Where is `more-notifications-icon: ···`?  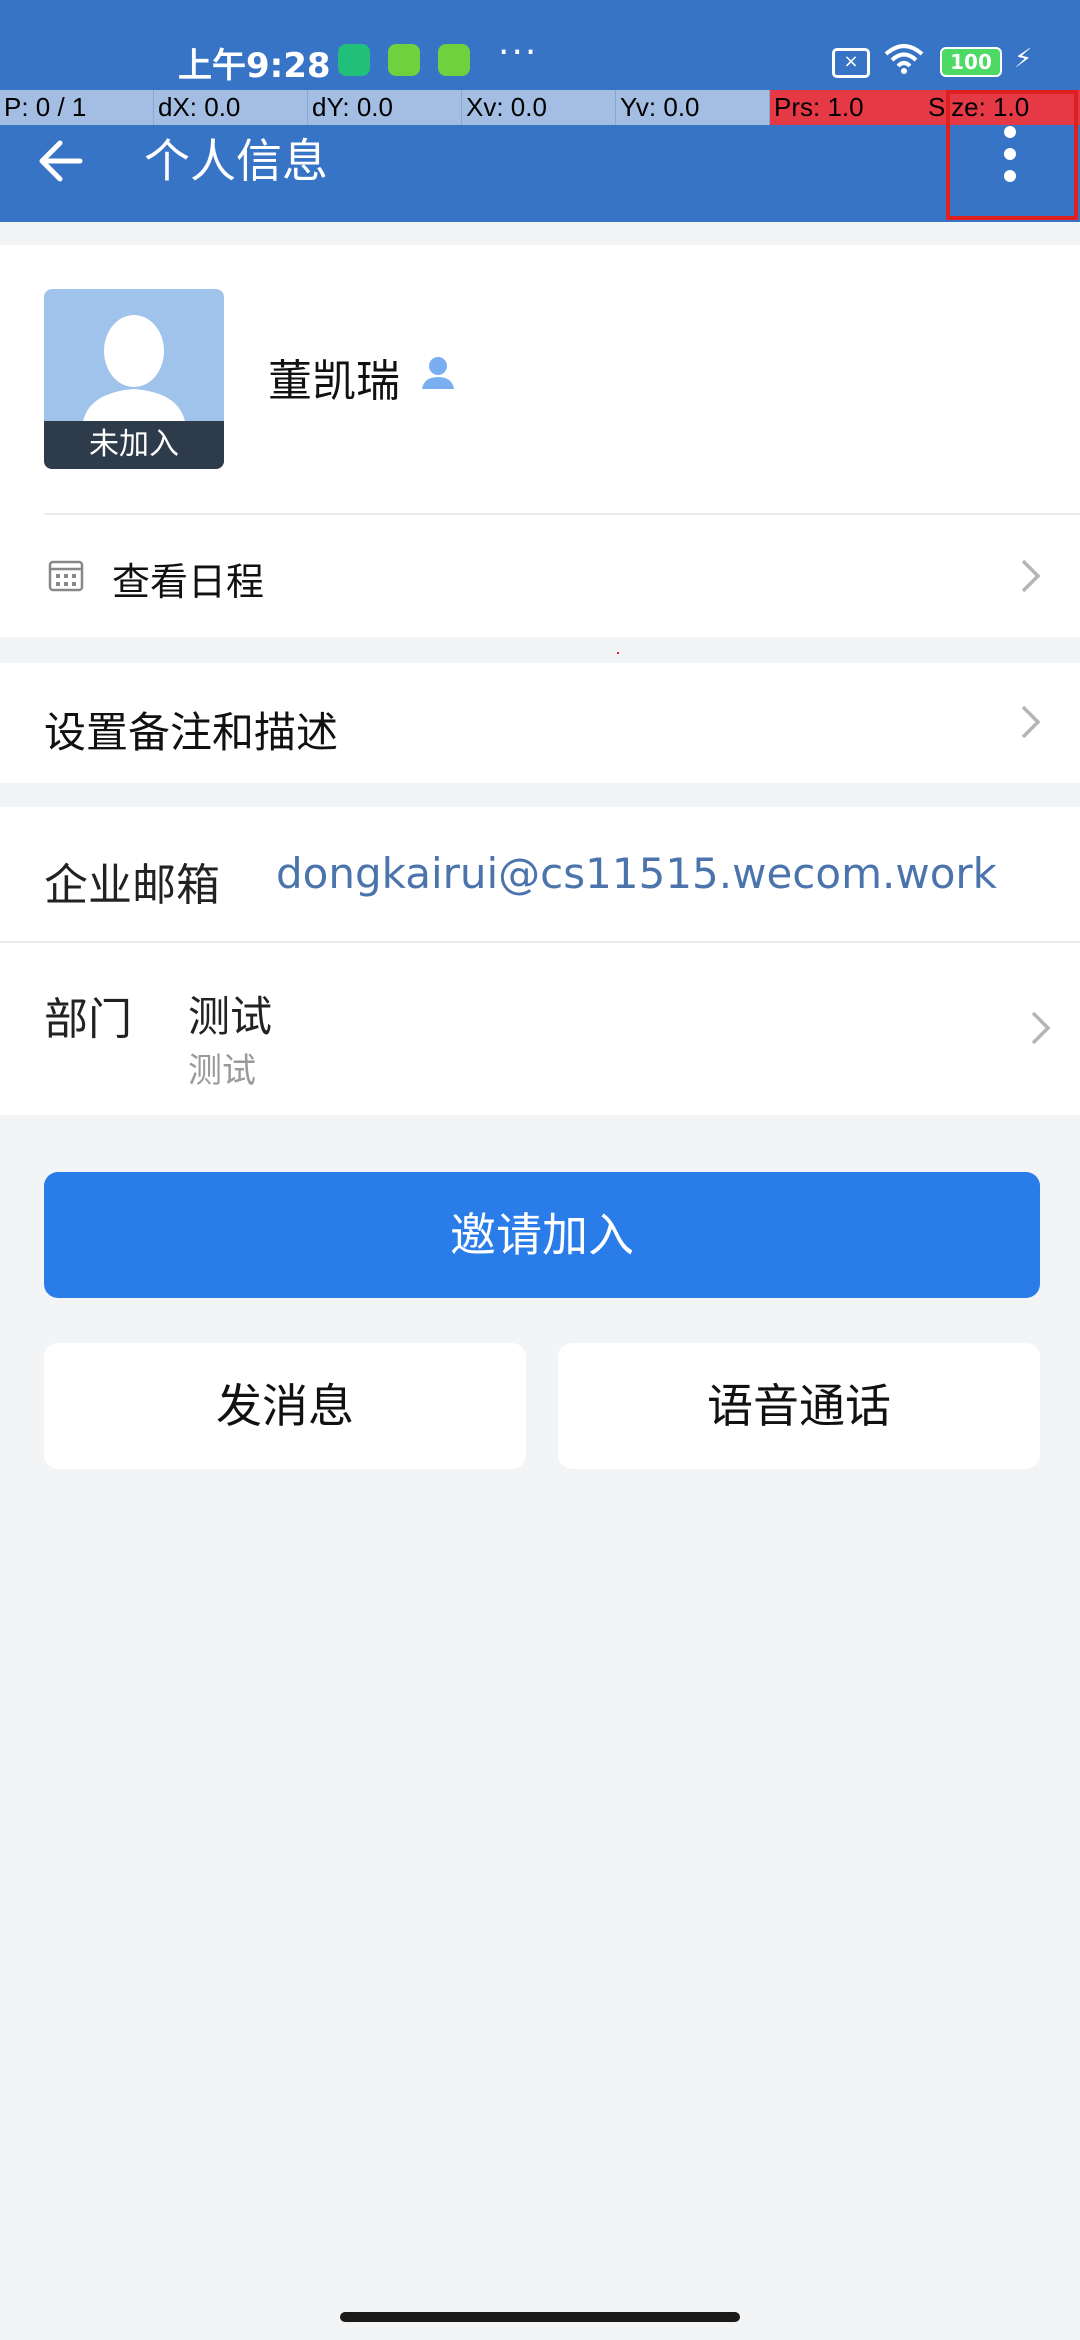
more-notifications-icon: ··· is located at coordinates (518, 52).